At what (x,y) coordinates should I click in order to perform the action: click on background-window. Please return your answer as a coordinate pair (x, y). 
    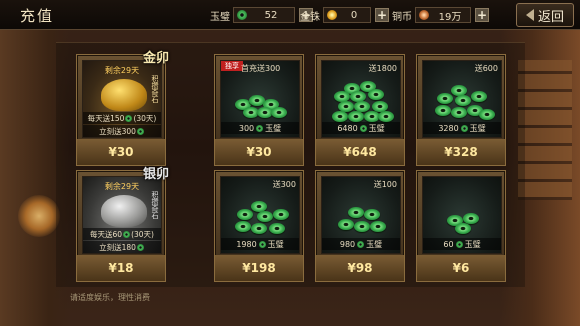
    Looking at the image, I should click on (545, 130).